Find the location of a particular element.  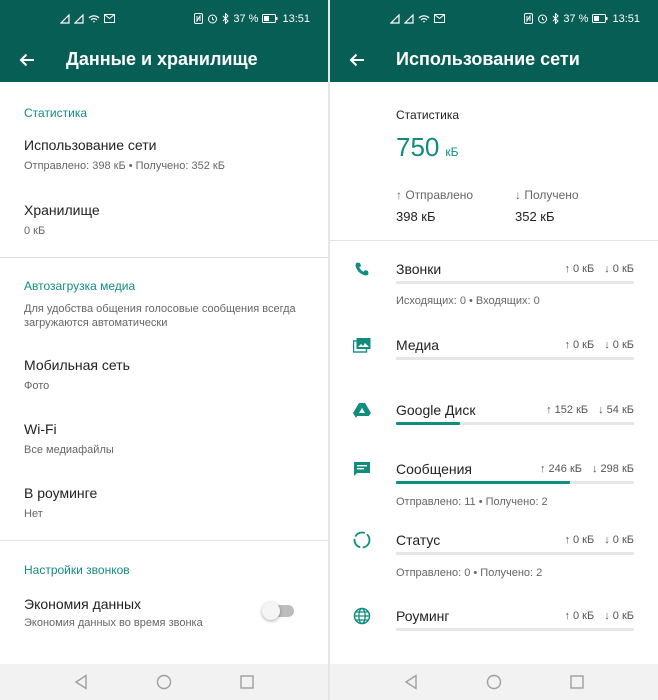

category-details: Исходящих: 0 • Входящих: 0 is located at coordinates (468, 301).